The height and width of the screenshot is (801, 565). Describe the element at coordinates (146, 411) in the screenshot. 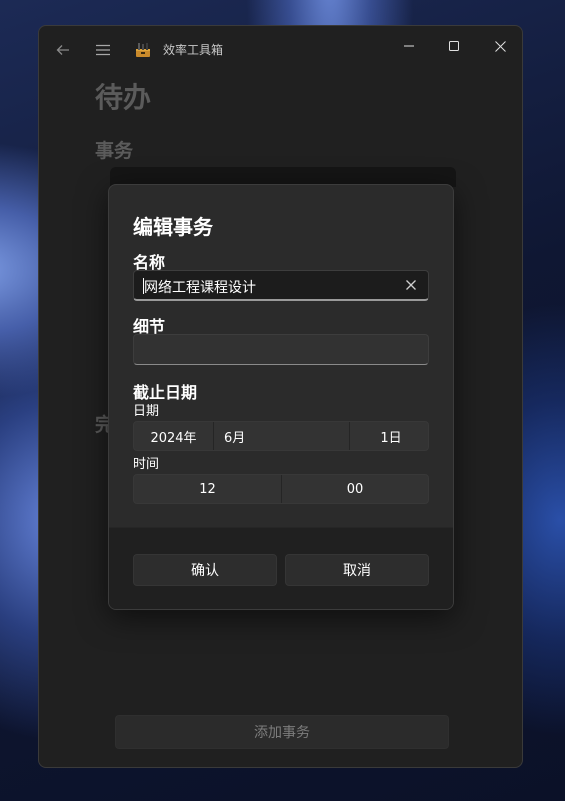

I see `date-label: 日期` at that location.